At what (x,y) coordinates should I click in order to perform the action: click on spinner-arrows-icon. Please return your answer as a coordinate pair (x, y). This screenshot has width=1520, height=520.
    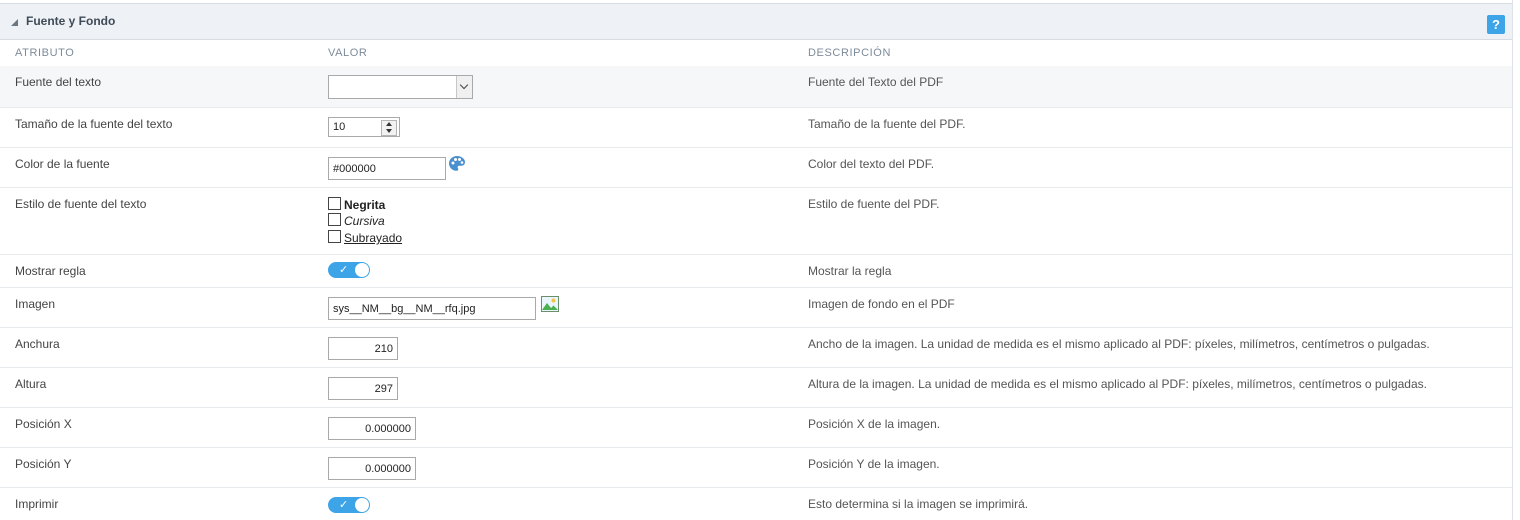
    Looking at the image, I should click on (389, 128).